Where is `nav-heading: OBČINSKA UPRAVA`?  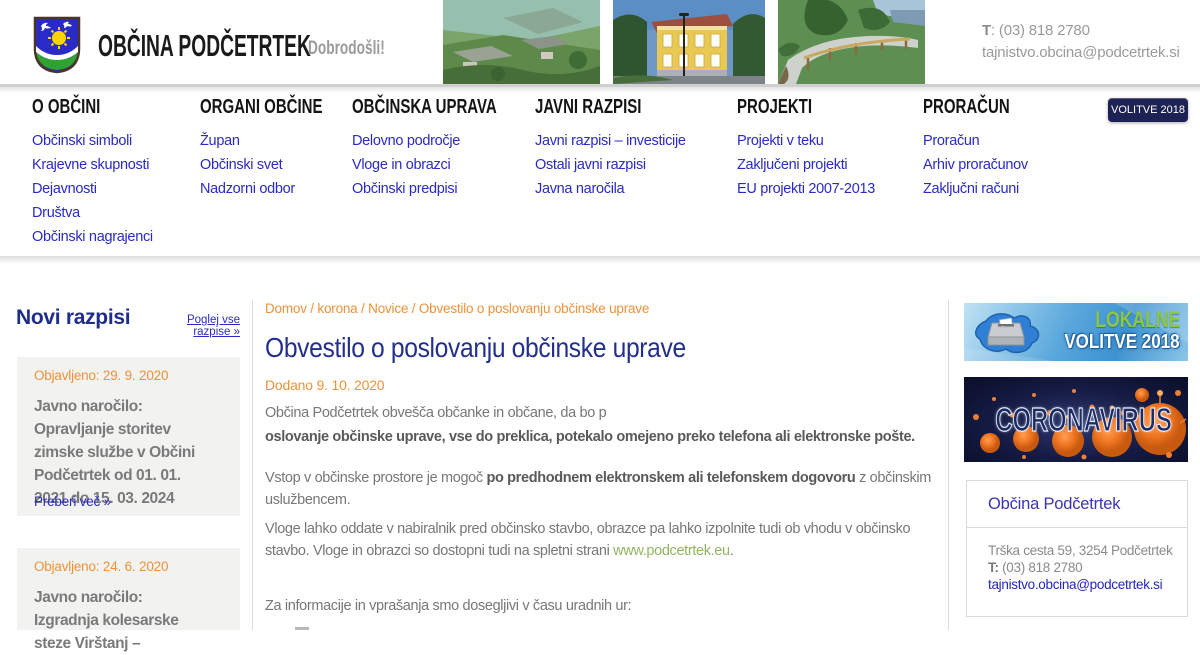
nav-heading: OBČINSKA UPRAVA is located at coordinates (448, 107).